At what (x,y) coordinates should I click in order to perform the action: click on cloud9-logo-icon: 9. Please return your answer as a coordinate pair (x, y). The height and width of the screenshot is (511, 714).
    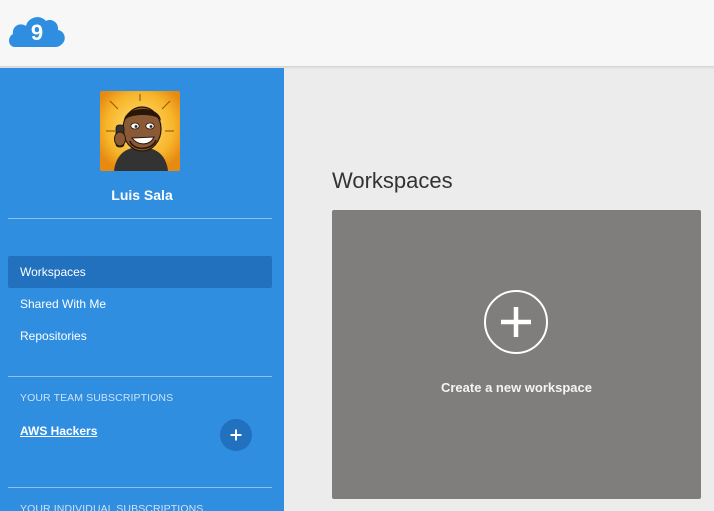
    Looking at the image, I should click on (37, 31).